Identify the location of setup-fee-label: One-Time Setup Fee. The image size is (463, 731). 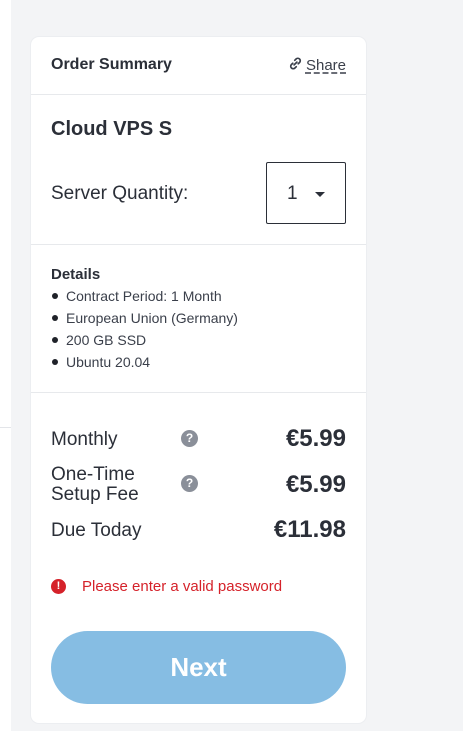
(95, 485).